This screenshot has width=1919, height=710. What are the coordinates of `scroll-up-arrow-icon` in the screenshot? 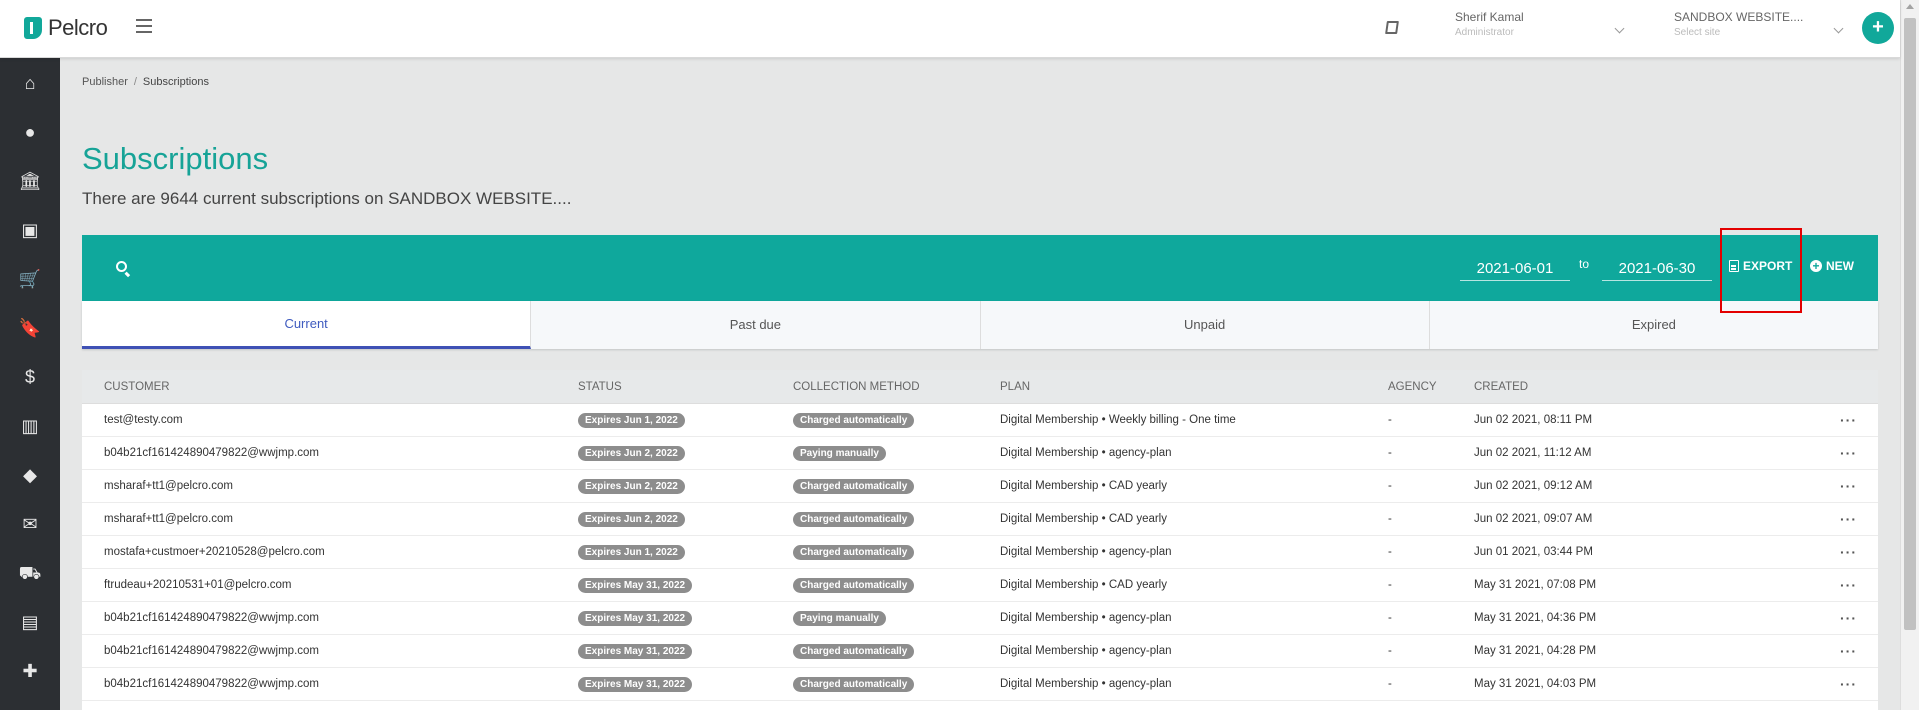 It's located at (1910, 6).